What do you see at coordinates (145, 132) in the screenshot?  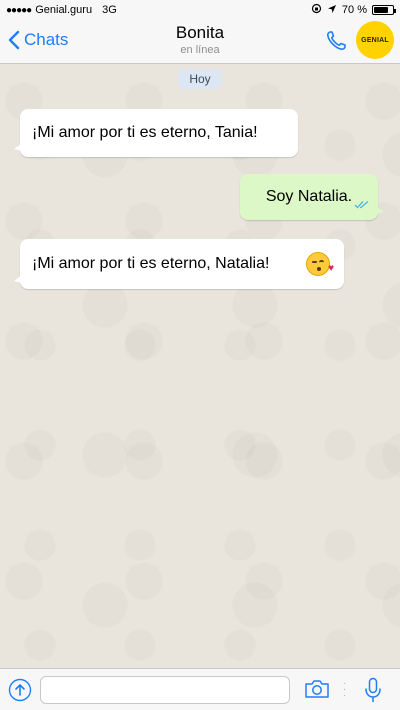 I see `message-text: ¡Mi amor por ti es eterno, Tania!` at bounding box center [145, 132].